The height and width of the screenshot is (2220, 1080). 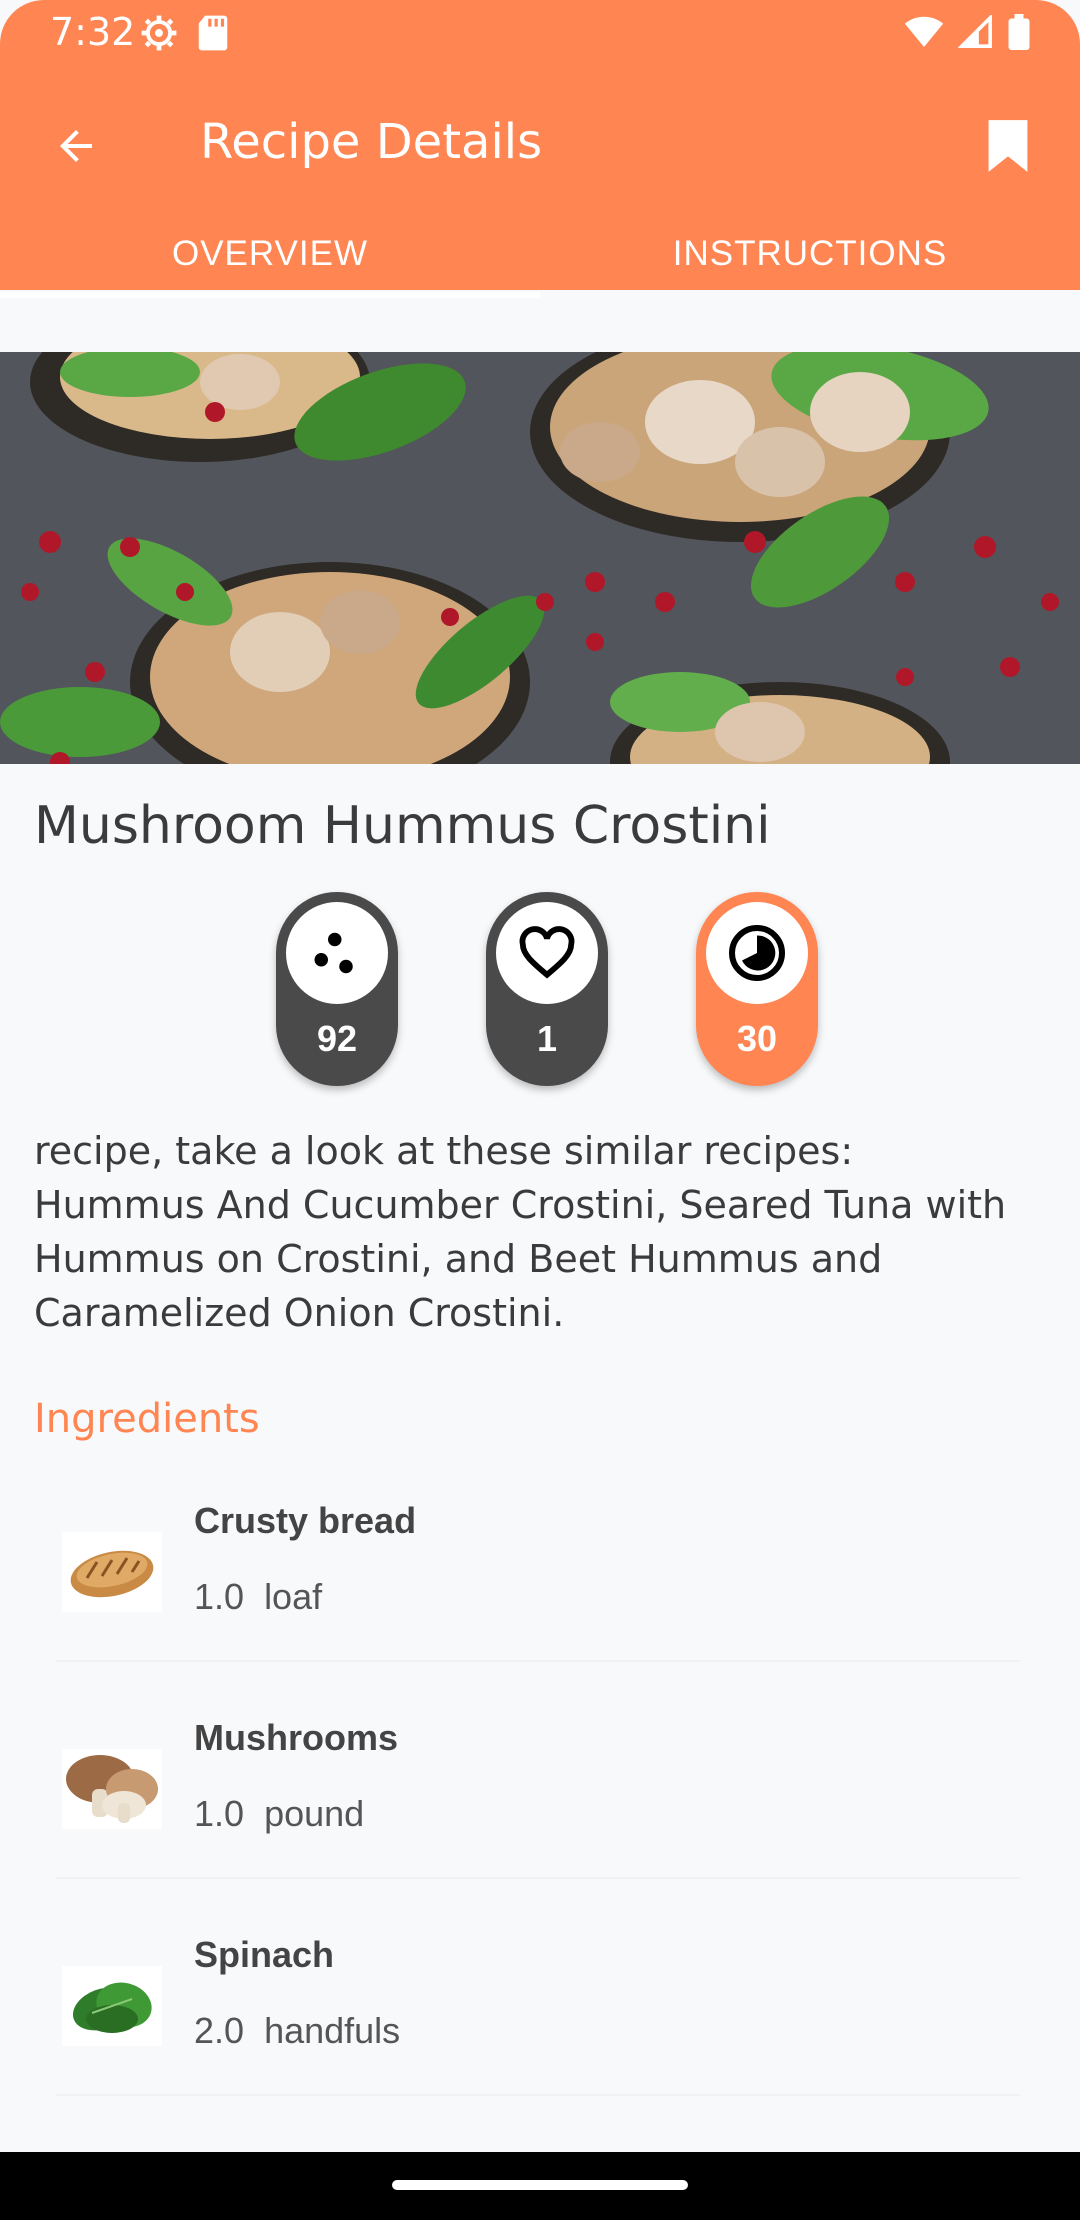 What do you see at coordinates (975, 31) in the screenshot?
I see `signal-icon` at bounding box center [975, 31].